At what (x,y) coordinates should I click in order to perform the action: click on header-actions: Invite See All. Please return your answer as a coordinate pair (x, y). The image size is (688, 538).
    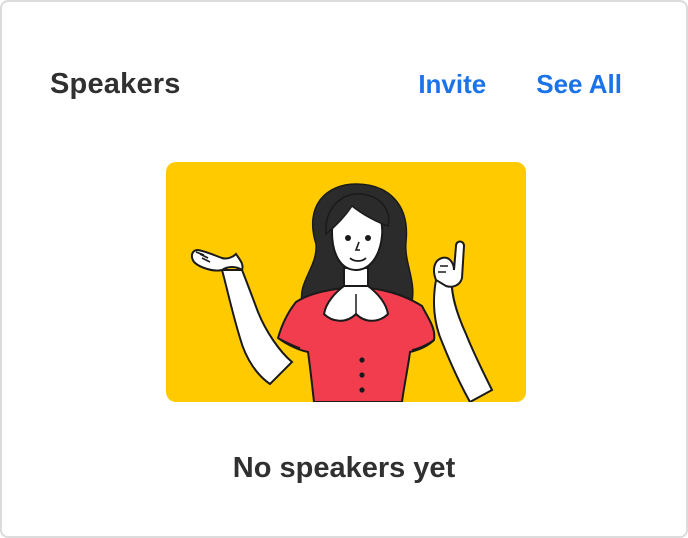
    Looking at the image, I should click on (520, 84).